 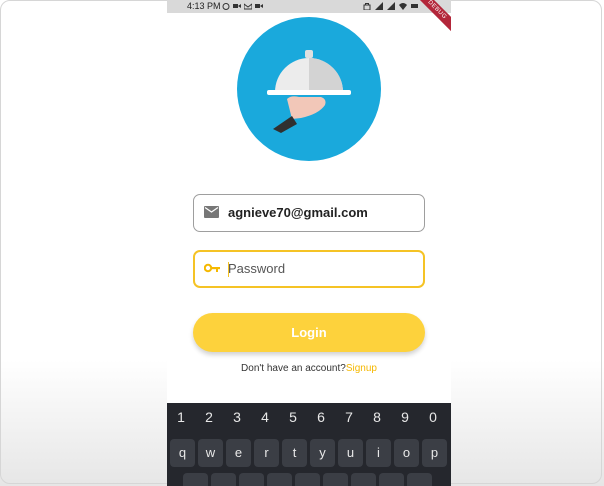 I want to click on key-r: r, so click(x=266, y=453).